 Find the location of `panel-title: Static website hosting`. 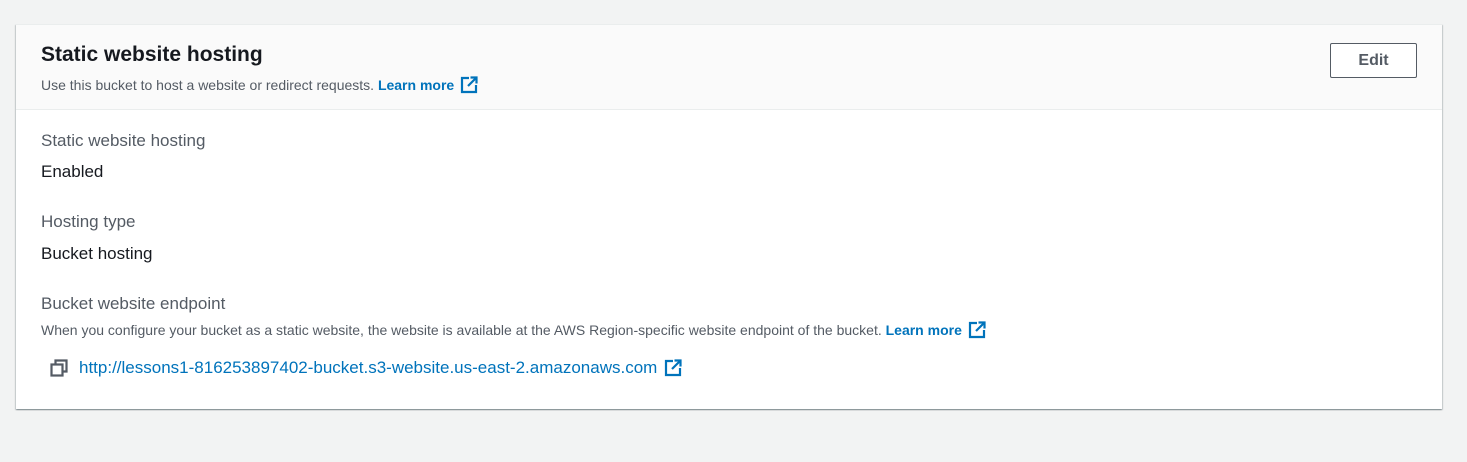

panel-title: Static website hosting is located at coordinates (152, 54).